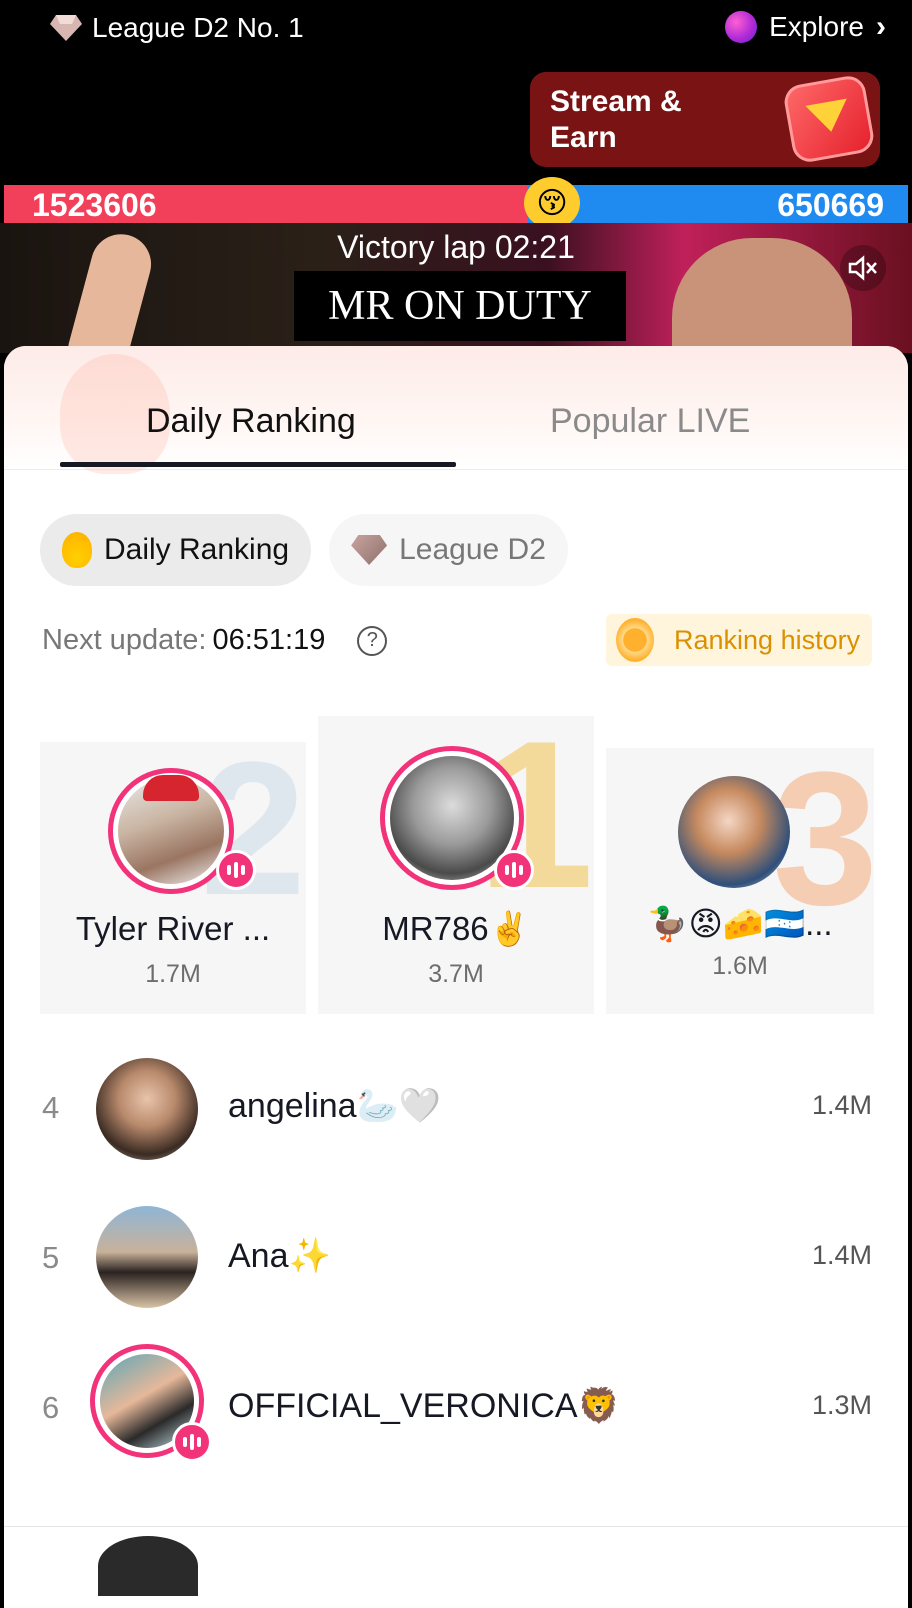 Image resolution: width=912 pixels, height=1608 pixels. What do you see at coordinates (456, 203) in the screenshot?
I see `battle-score-bar: 1523606 650669 😚` at bounding box center [456, 203].